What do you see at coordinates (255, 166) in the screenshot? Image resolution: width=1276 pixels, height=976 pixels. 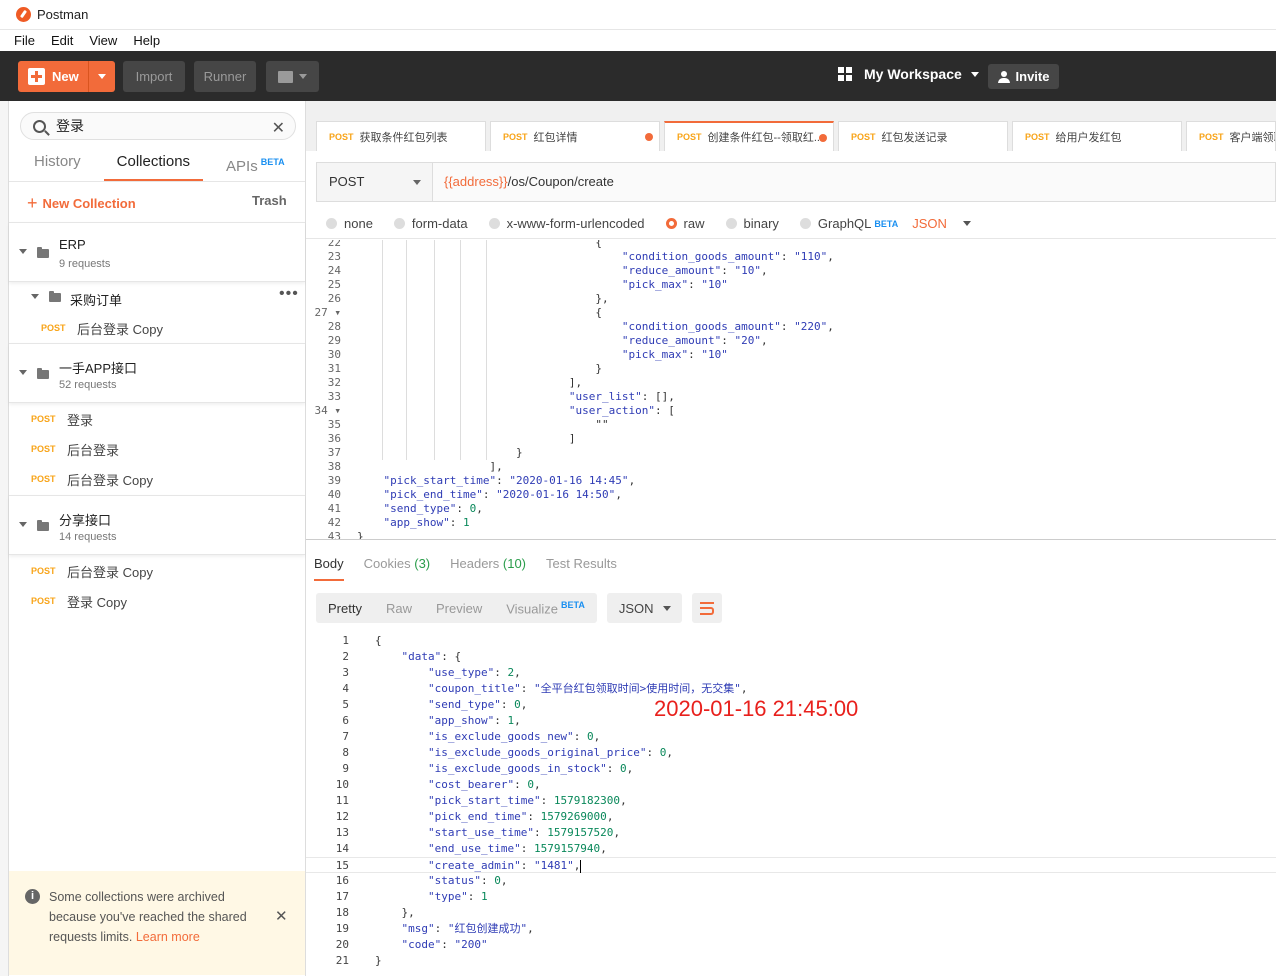 I see `tab-apis: APIs BETA` at bounding box center [255, 166].